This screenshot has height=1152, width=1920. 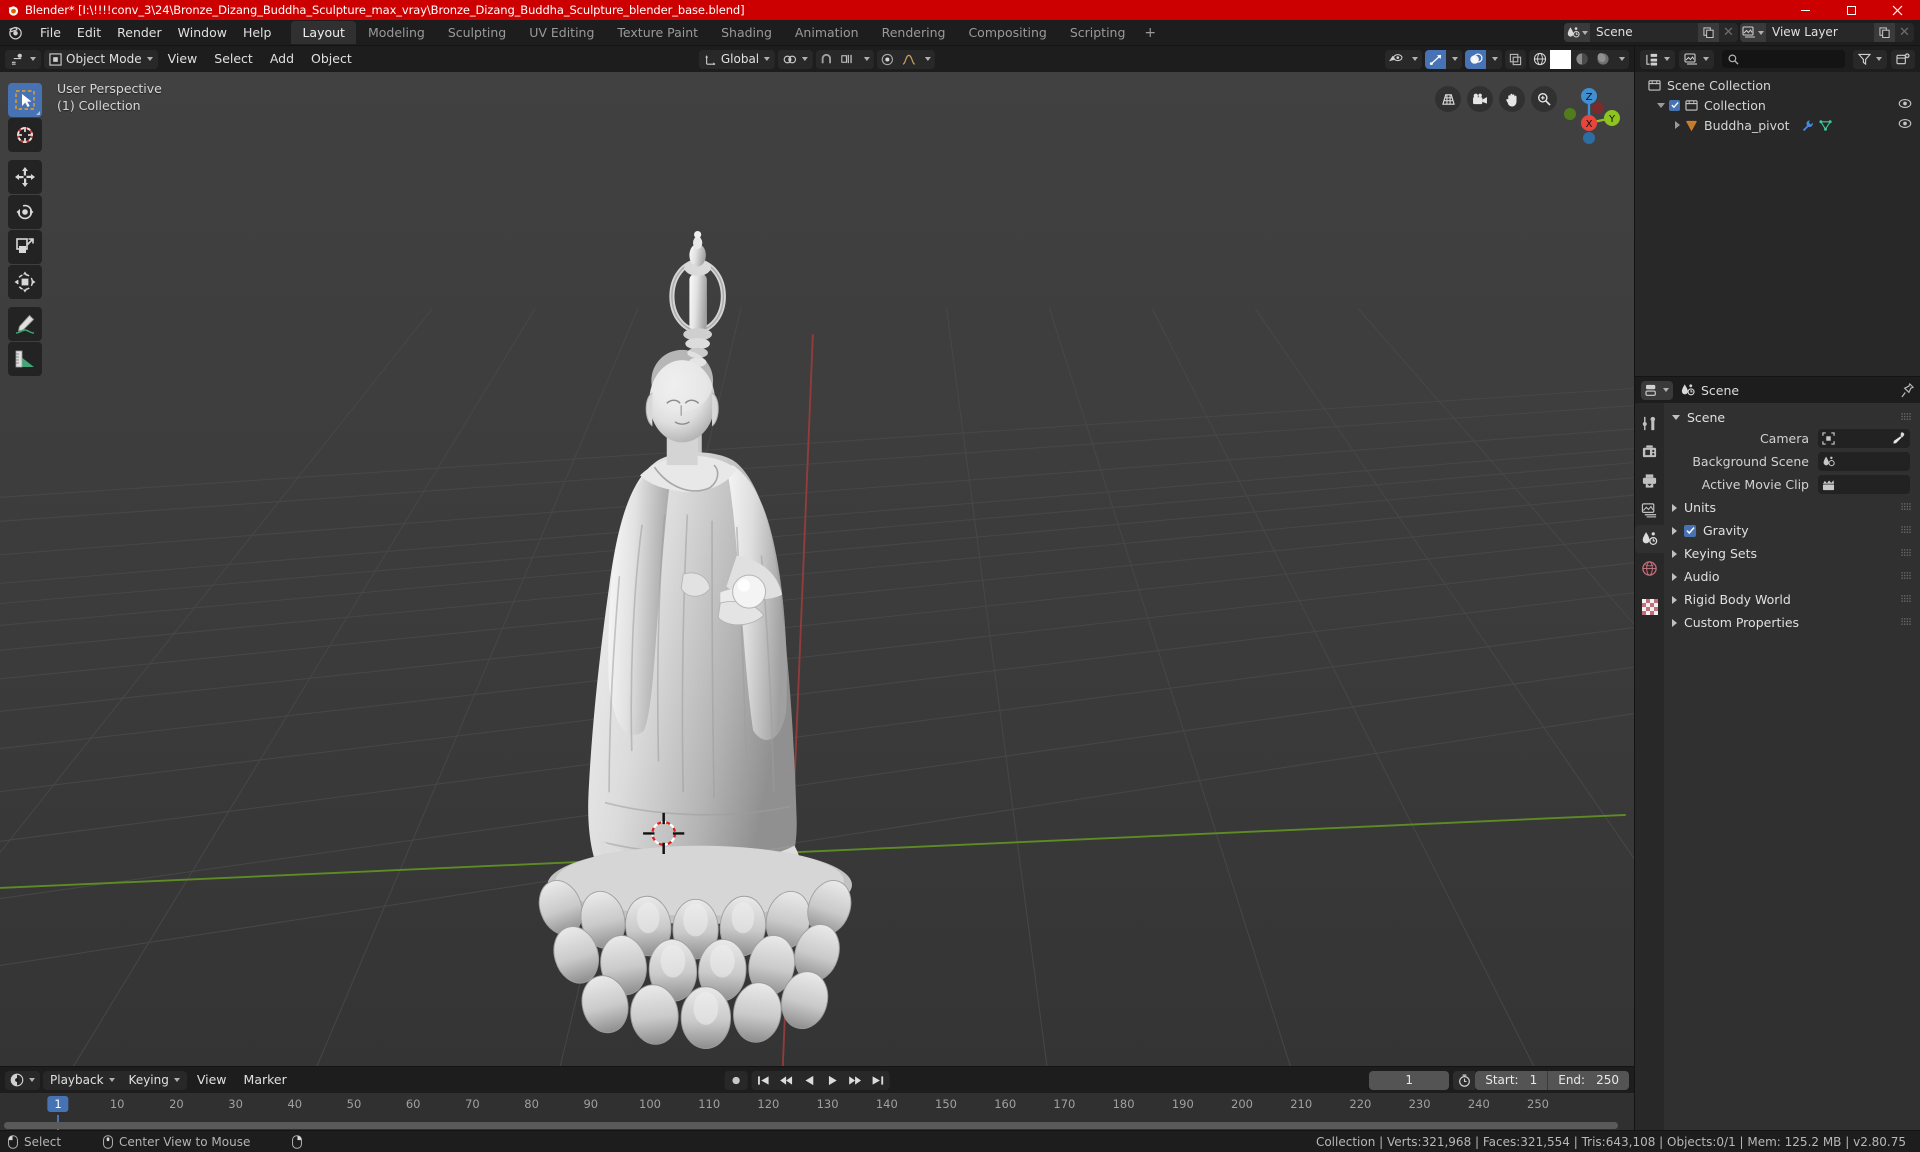 I want to click on gizmo-dropdown-icon, so click(x=1454, y=59).